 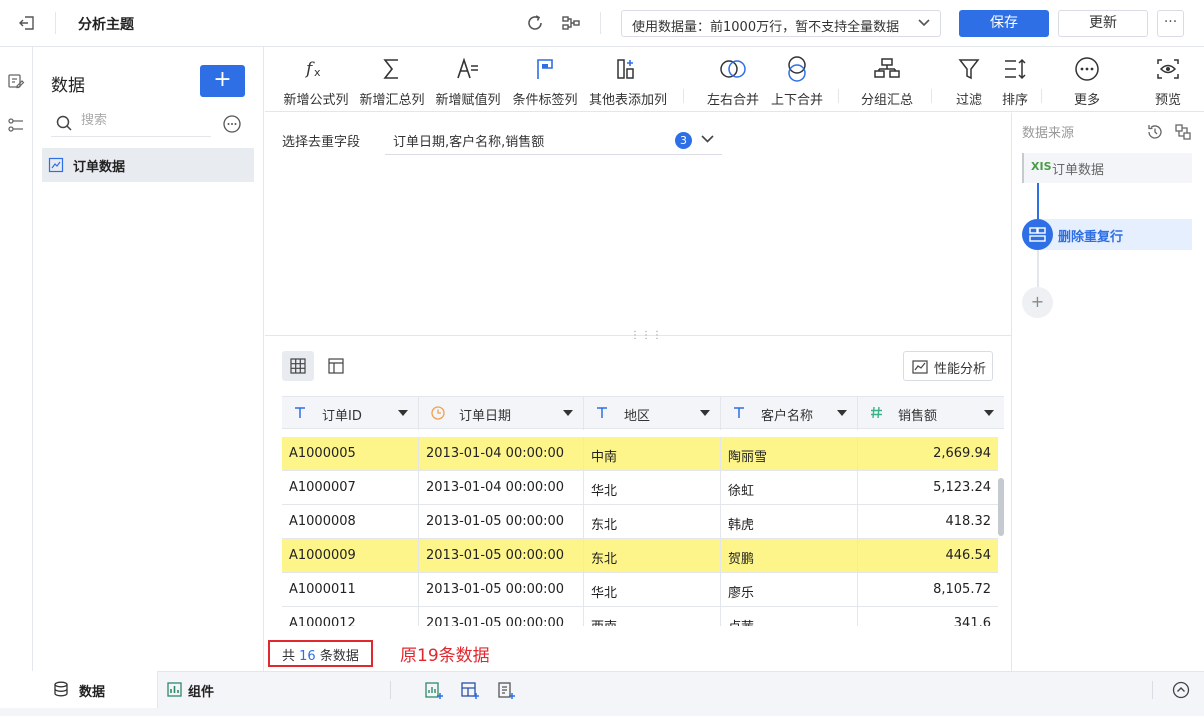 What do you see at coordinates (469, 142) in the screenshot?
I see `dedup-field-value: 订单日期,客户名称,销售额` at bounding box center [469, 142].